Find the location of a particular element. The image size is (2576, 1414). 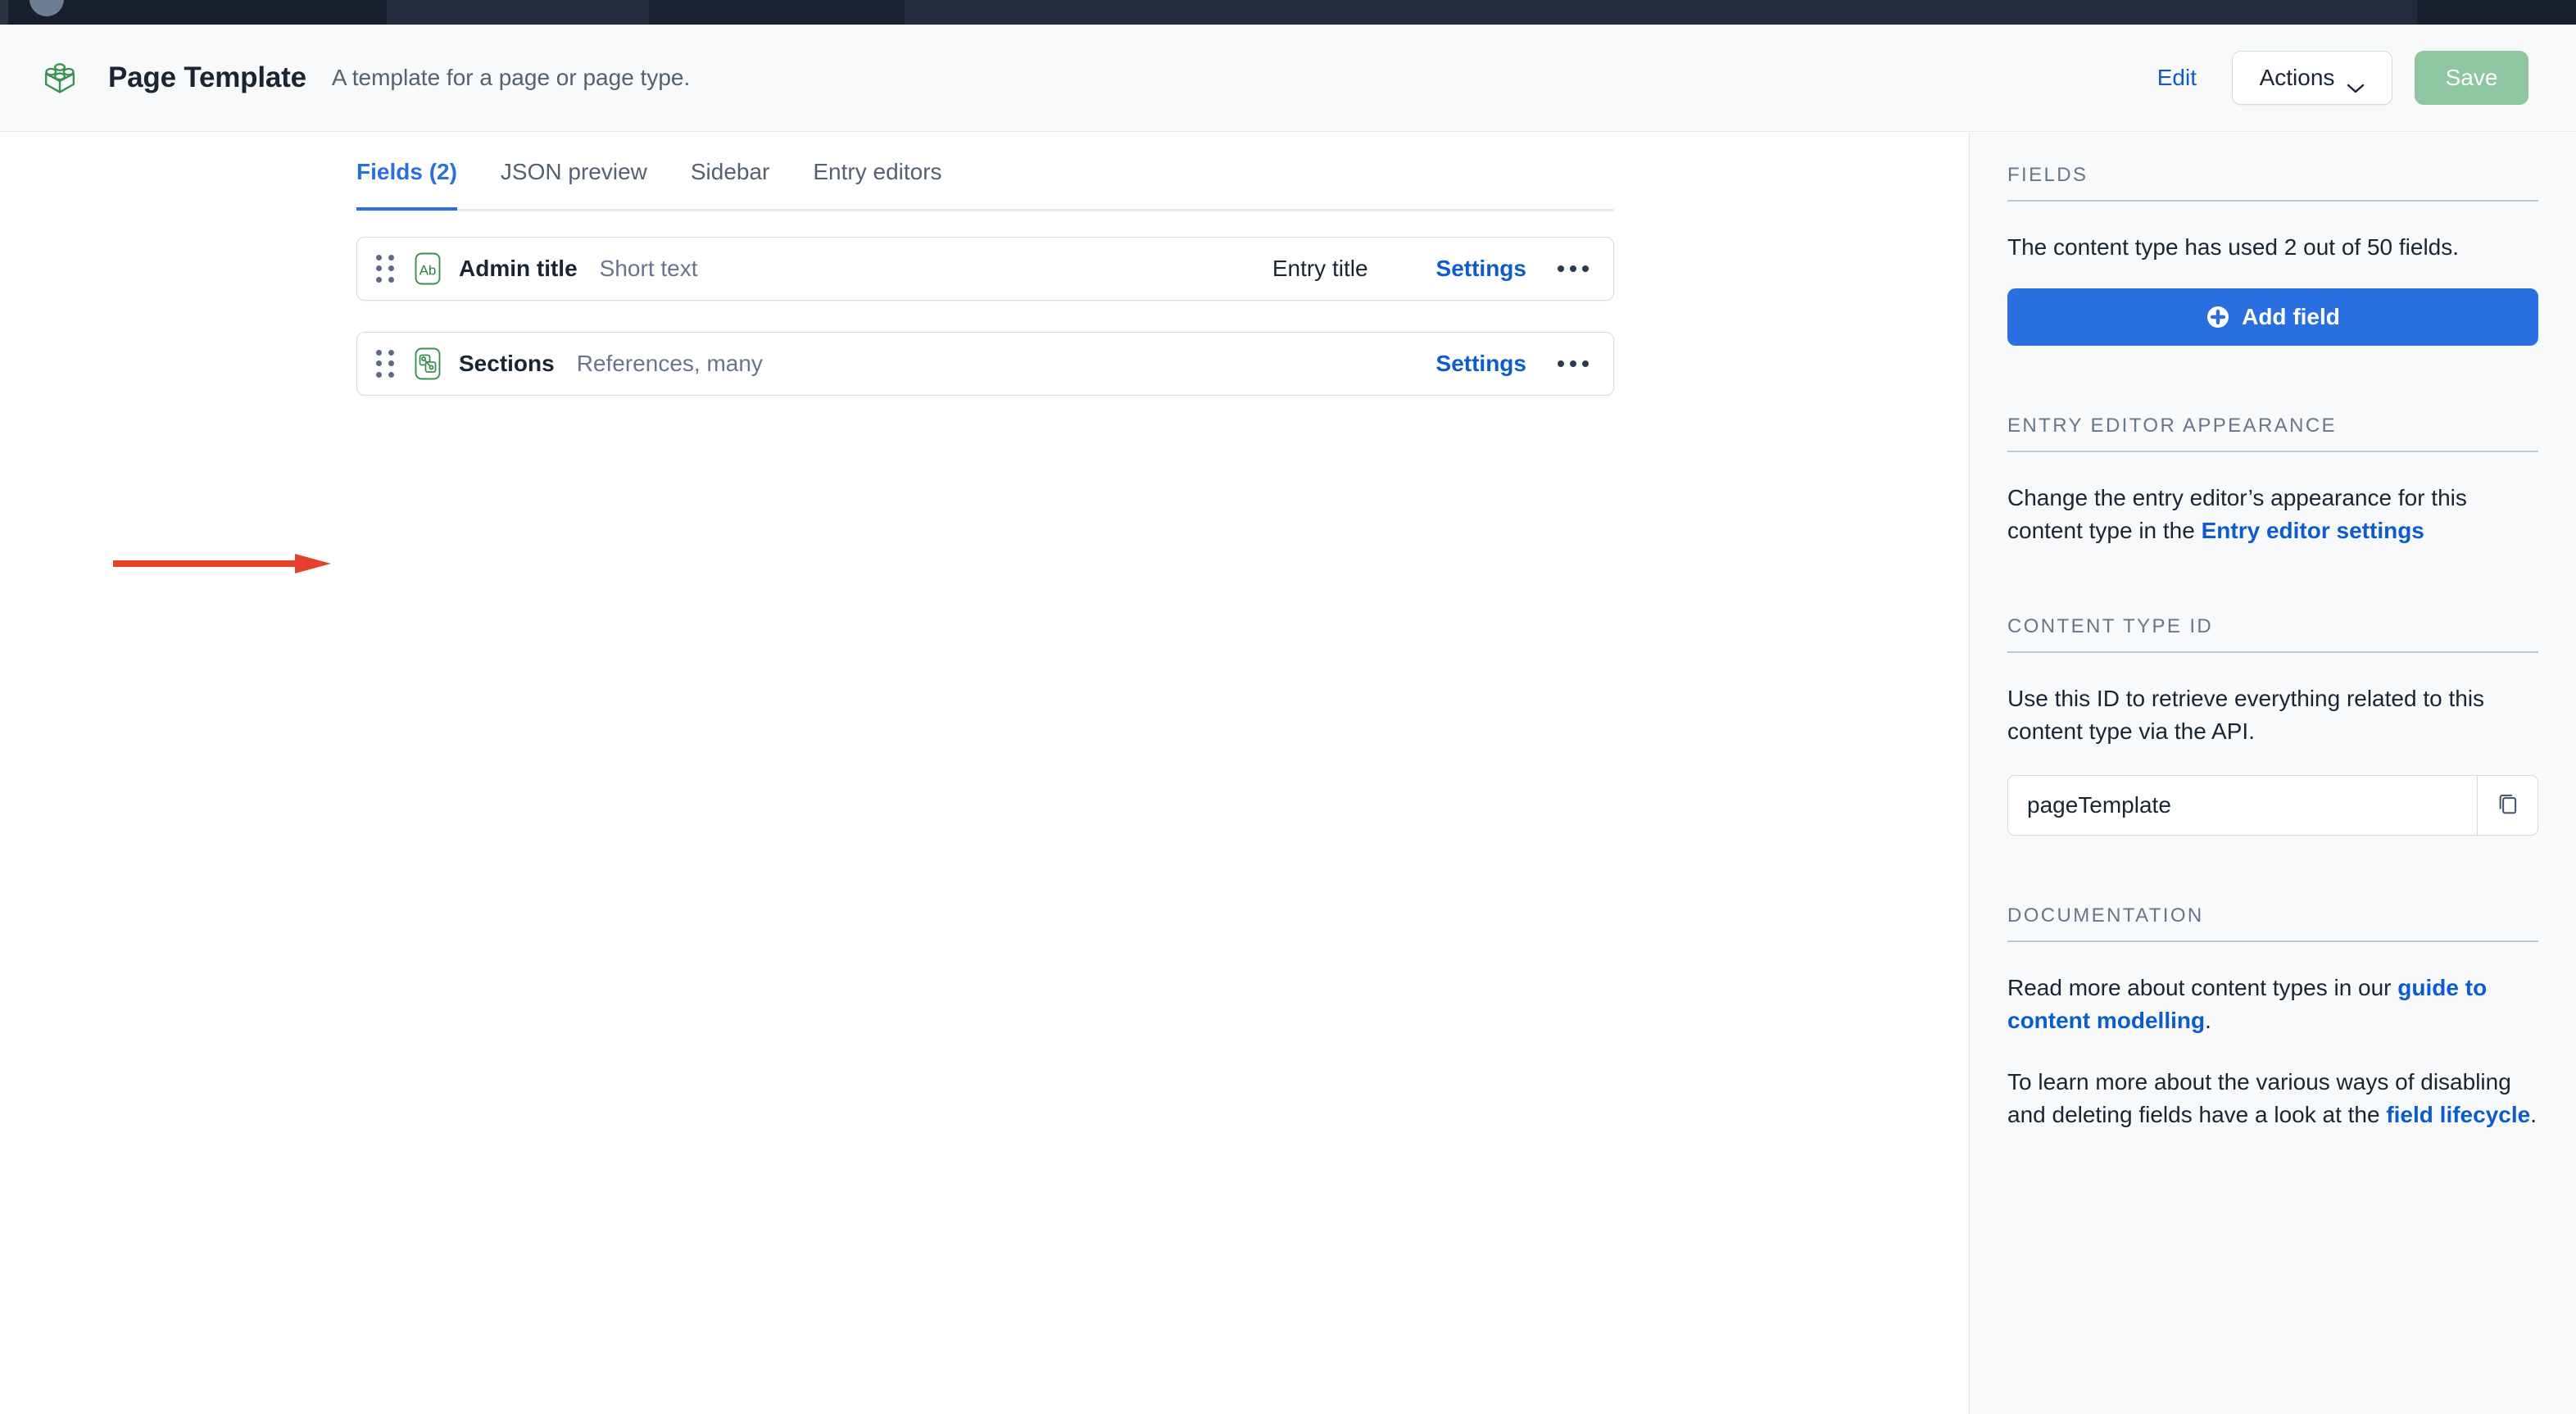

actions-button: Actions is located at coordinates (2312, 78).